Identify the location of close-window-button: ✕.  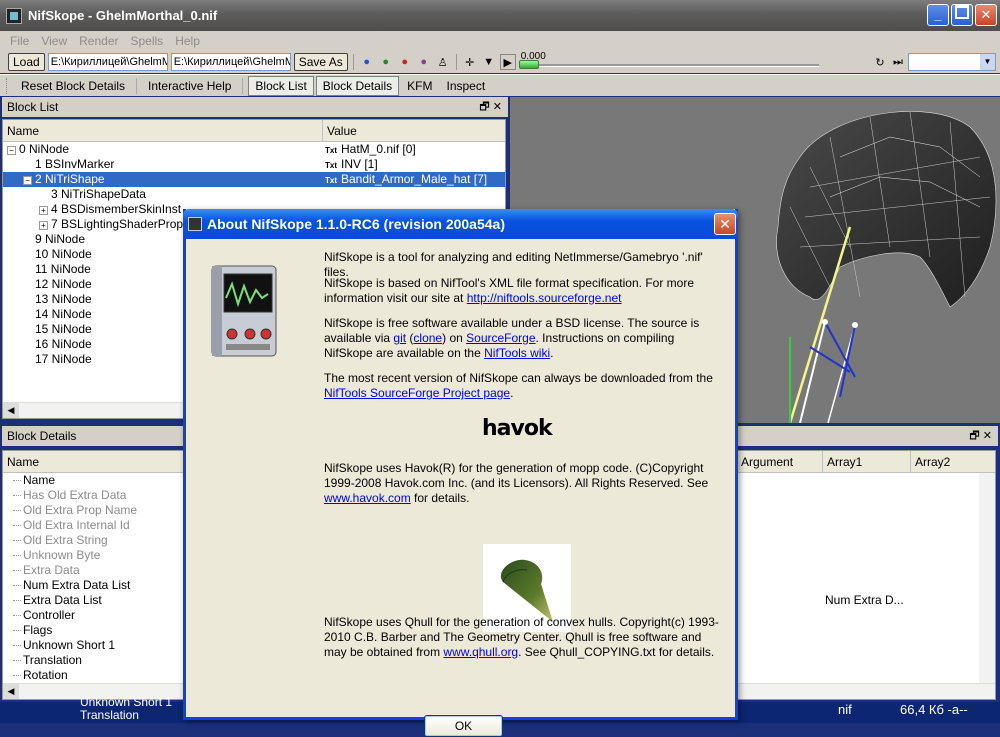
(986, 15).